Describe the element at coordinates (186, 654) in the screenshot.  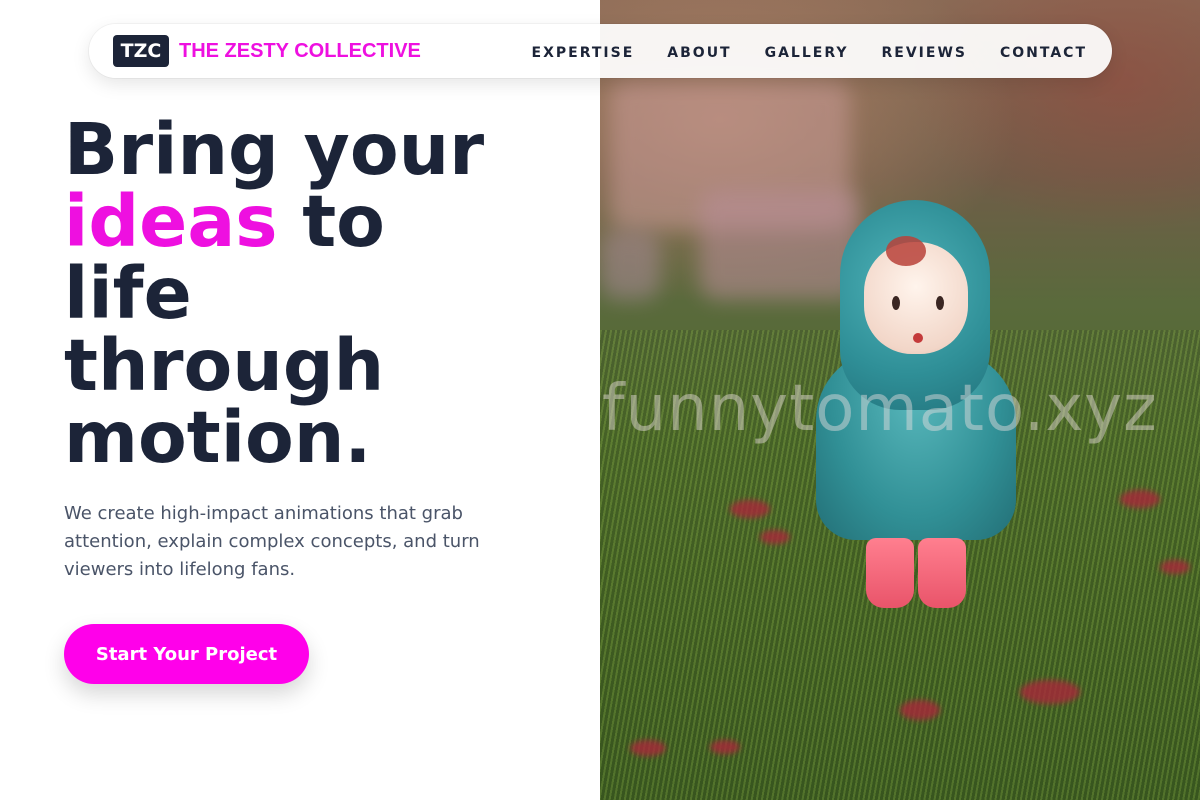
I see `start-project-button: Start Your Project` at that location.